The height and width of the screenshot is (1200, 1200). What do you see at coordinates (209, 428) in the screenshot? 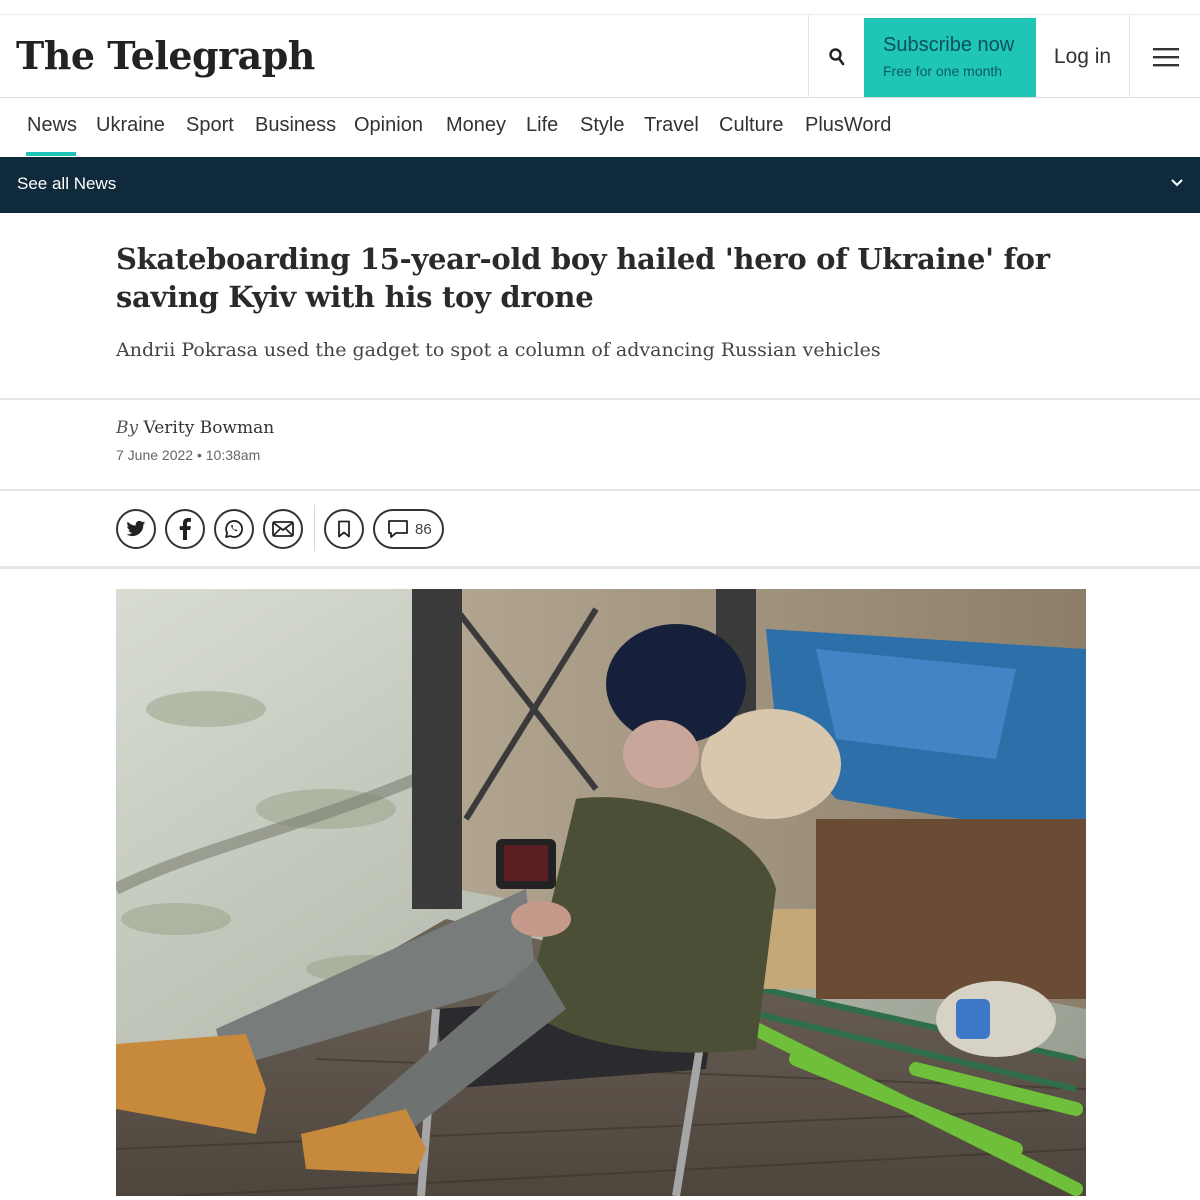
I see `author-name: Verity Bowman` at bounding box center [209, 428].